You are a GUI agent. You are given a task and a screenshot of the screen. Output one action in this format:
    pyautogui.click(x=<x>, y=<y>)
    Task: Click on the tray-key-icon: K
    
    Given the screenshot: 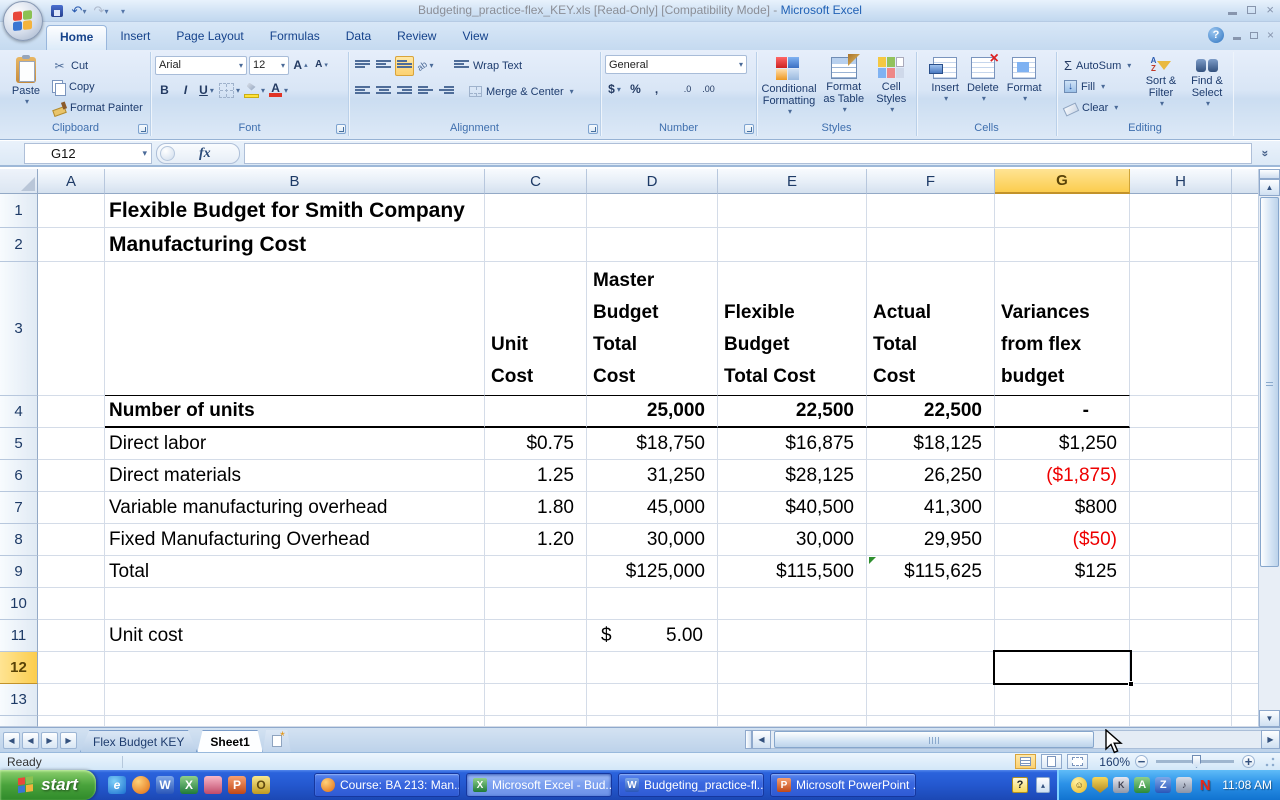 What is the action you would take?
    pyautogui.click(x=1121, y=785)
    